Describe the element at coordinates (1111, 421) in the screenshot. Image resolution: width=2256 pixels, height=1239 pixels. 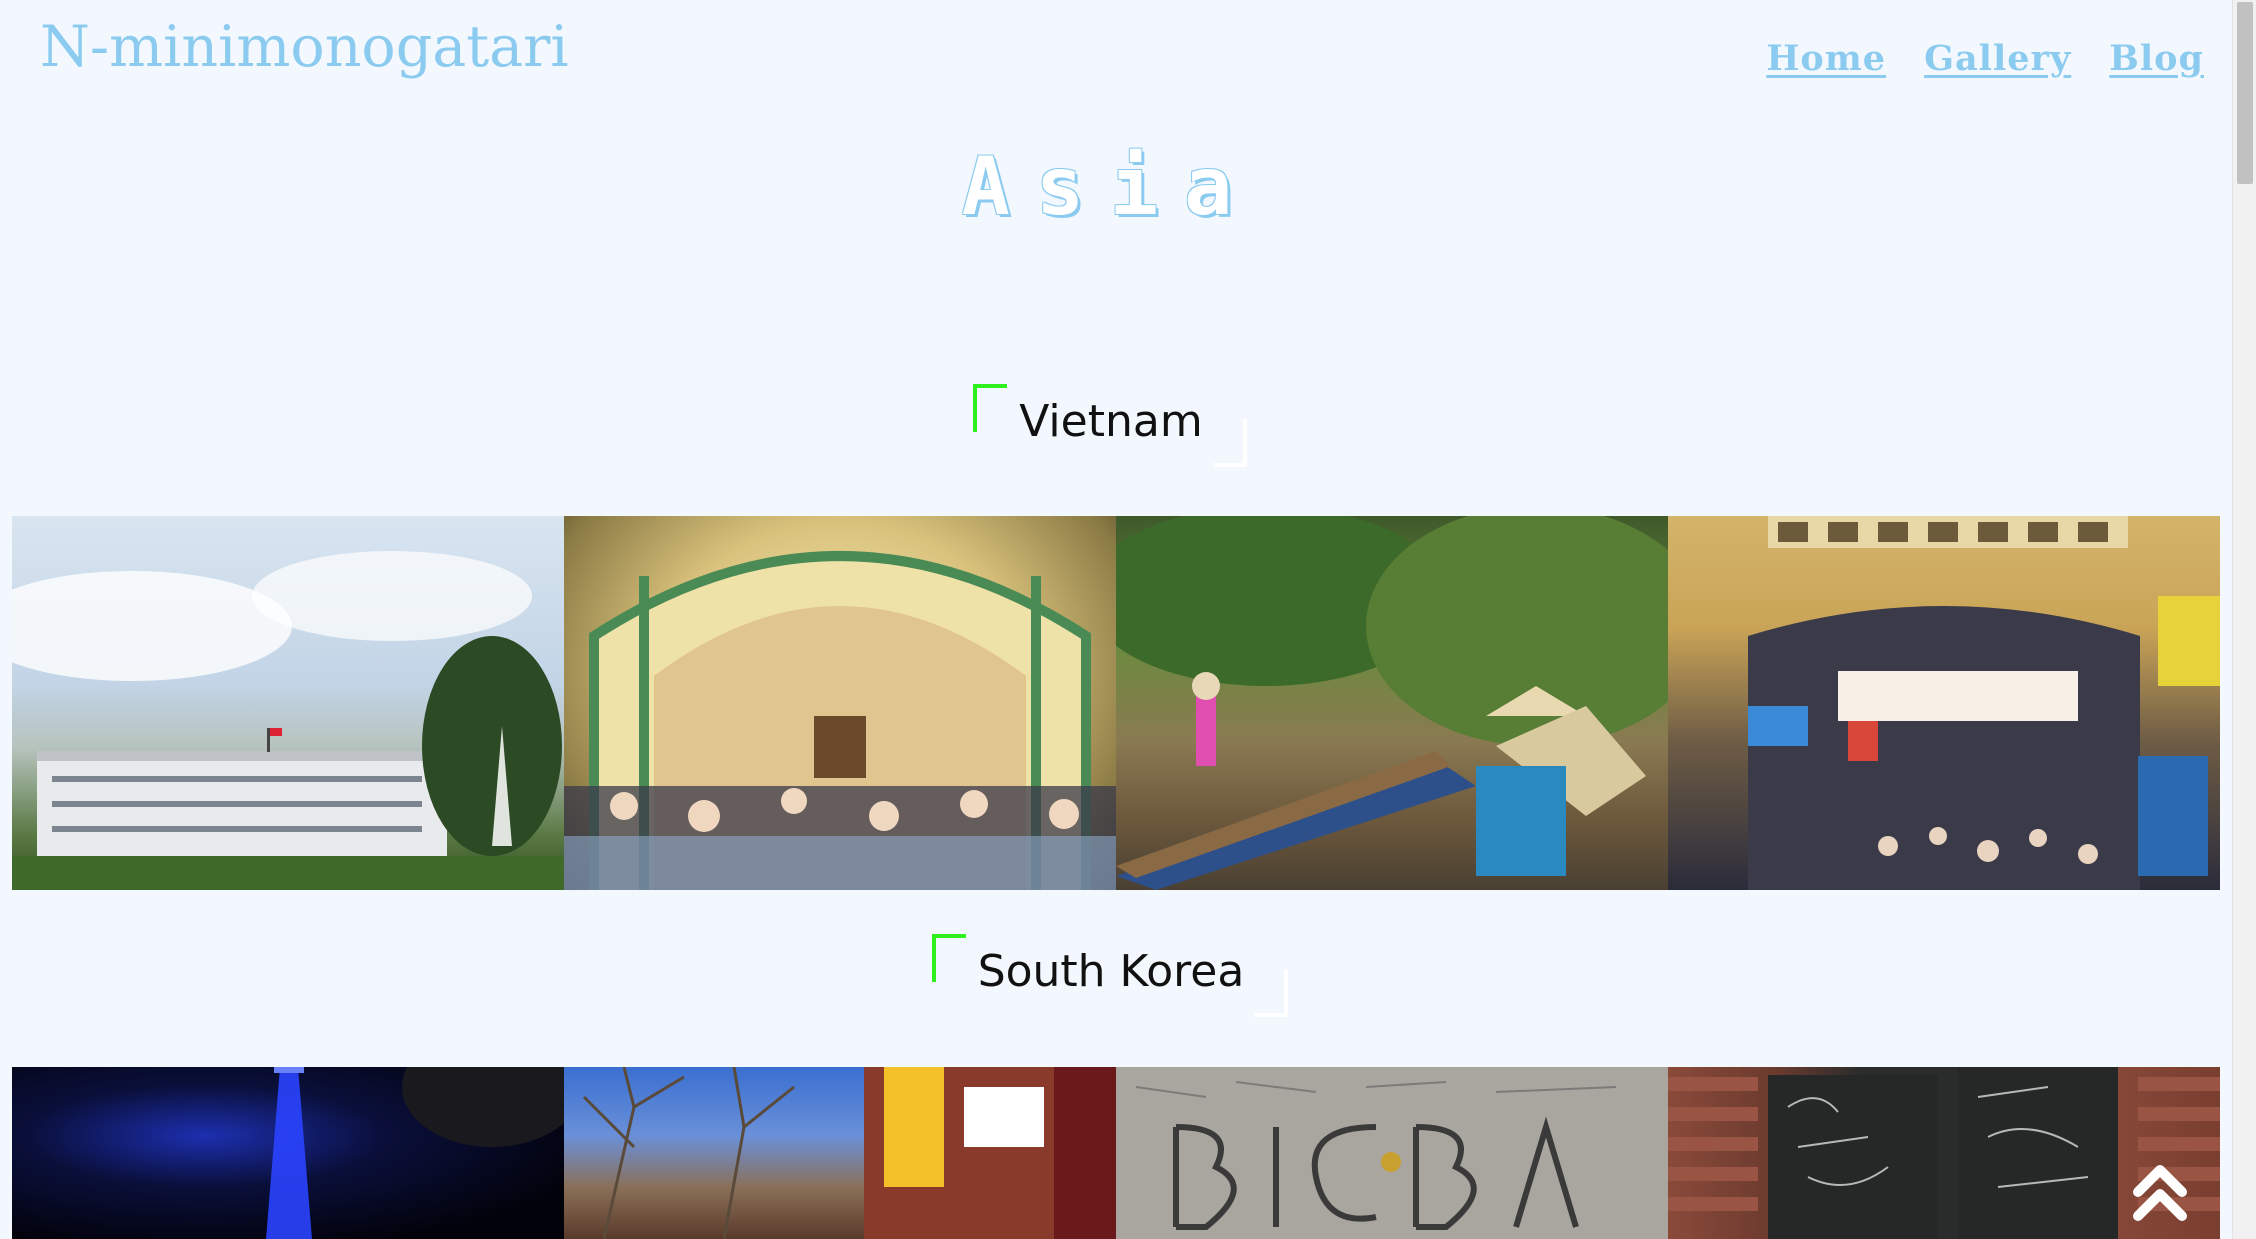
I see `section-title: Vietnam` at that location.